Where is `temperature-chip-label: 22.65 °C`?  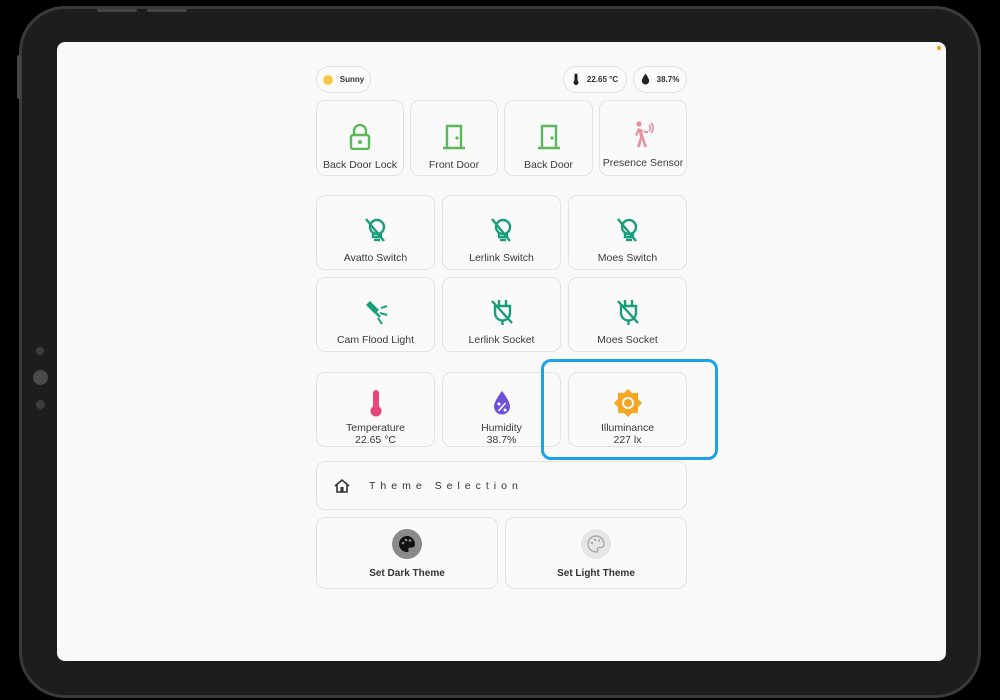
temperature-chip-label: 22.65 °C is located at coordinates (602, 79).